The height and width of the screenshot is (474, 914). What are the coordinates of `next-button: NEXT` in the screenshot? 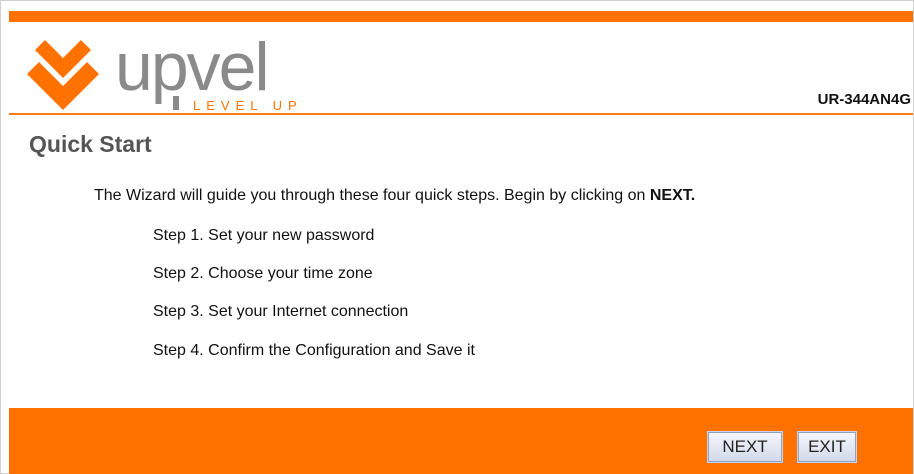 It's located at (745, 447).